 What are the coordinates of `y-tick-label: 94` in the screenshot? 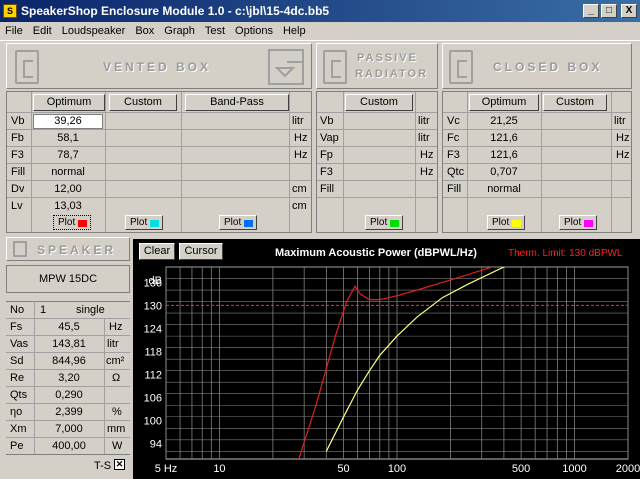 It's located at (156, 445).